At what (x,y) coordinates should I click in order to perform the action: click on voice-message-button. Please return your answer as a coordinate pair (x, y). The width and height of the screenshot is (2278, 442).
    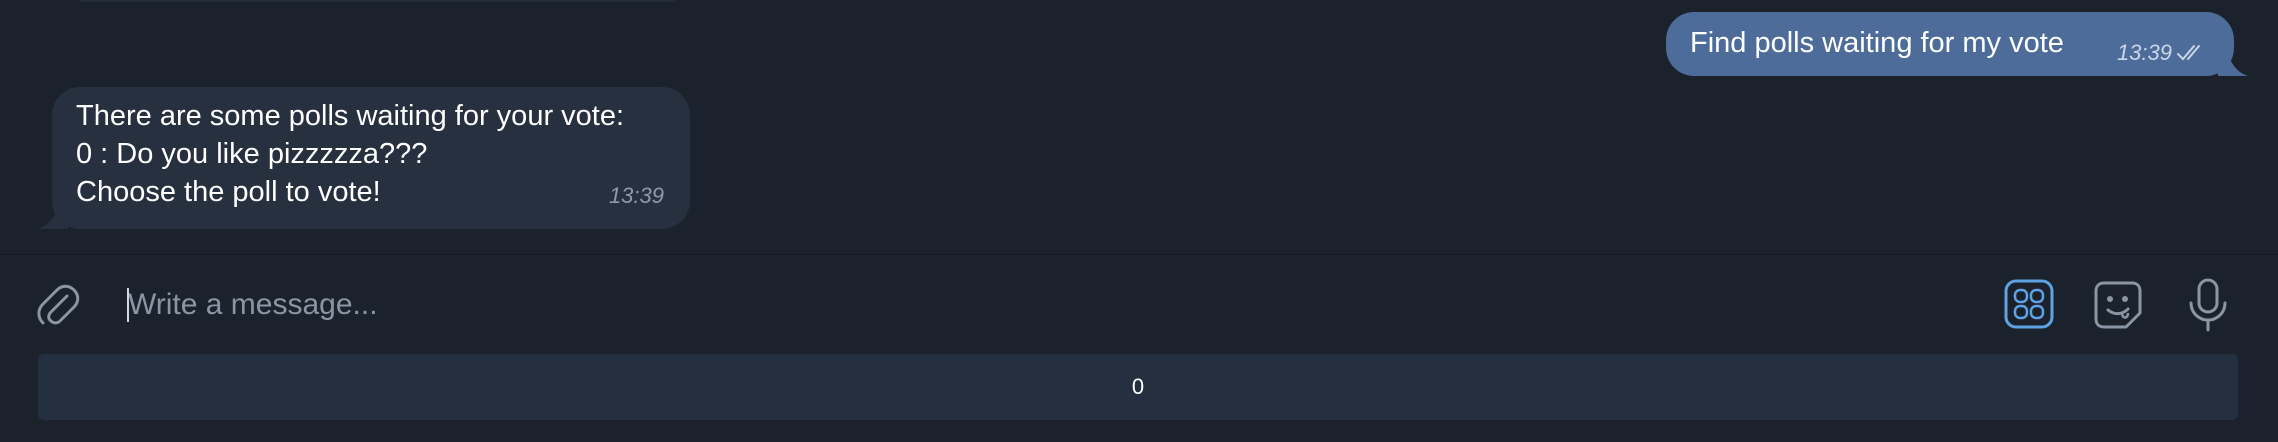
    Looking at the image, I should click on (2208, 305).